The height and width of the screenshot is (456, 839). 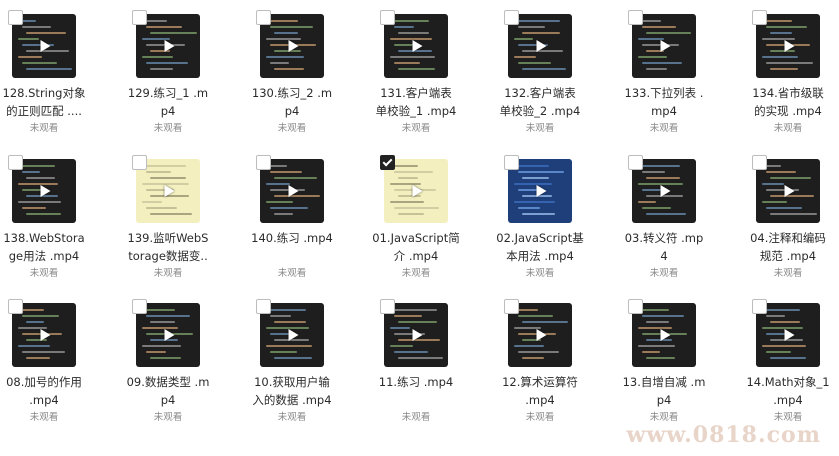 What do you see at coordinates (782, 362) in the screenshot?
I see `video-file-item: 14.Math对象_1 .mp4 未观看` at bounding box center [782, 362].